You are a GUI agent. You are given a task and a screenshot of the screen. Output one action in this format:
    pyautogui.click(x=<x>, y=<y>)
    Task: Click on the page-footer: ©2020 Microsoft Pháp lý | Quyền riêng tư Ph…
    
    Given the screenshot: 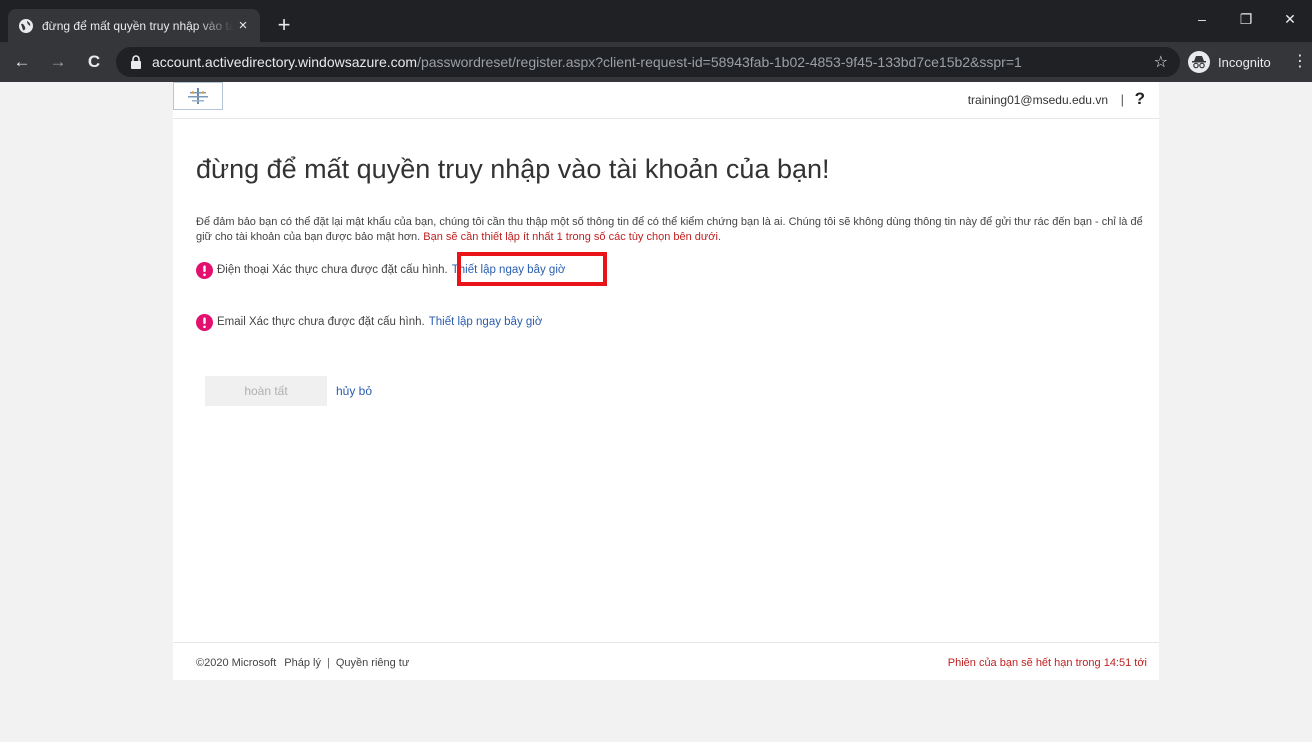 What is the action you would take?
    pyautogui.click(x=666, y=661)
    